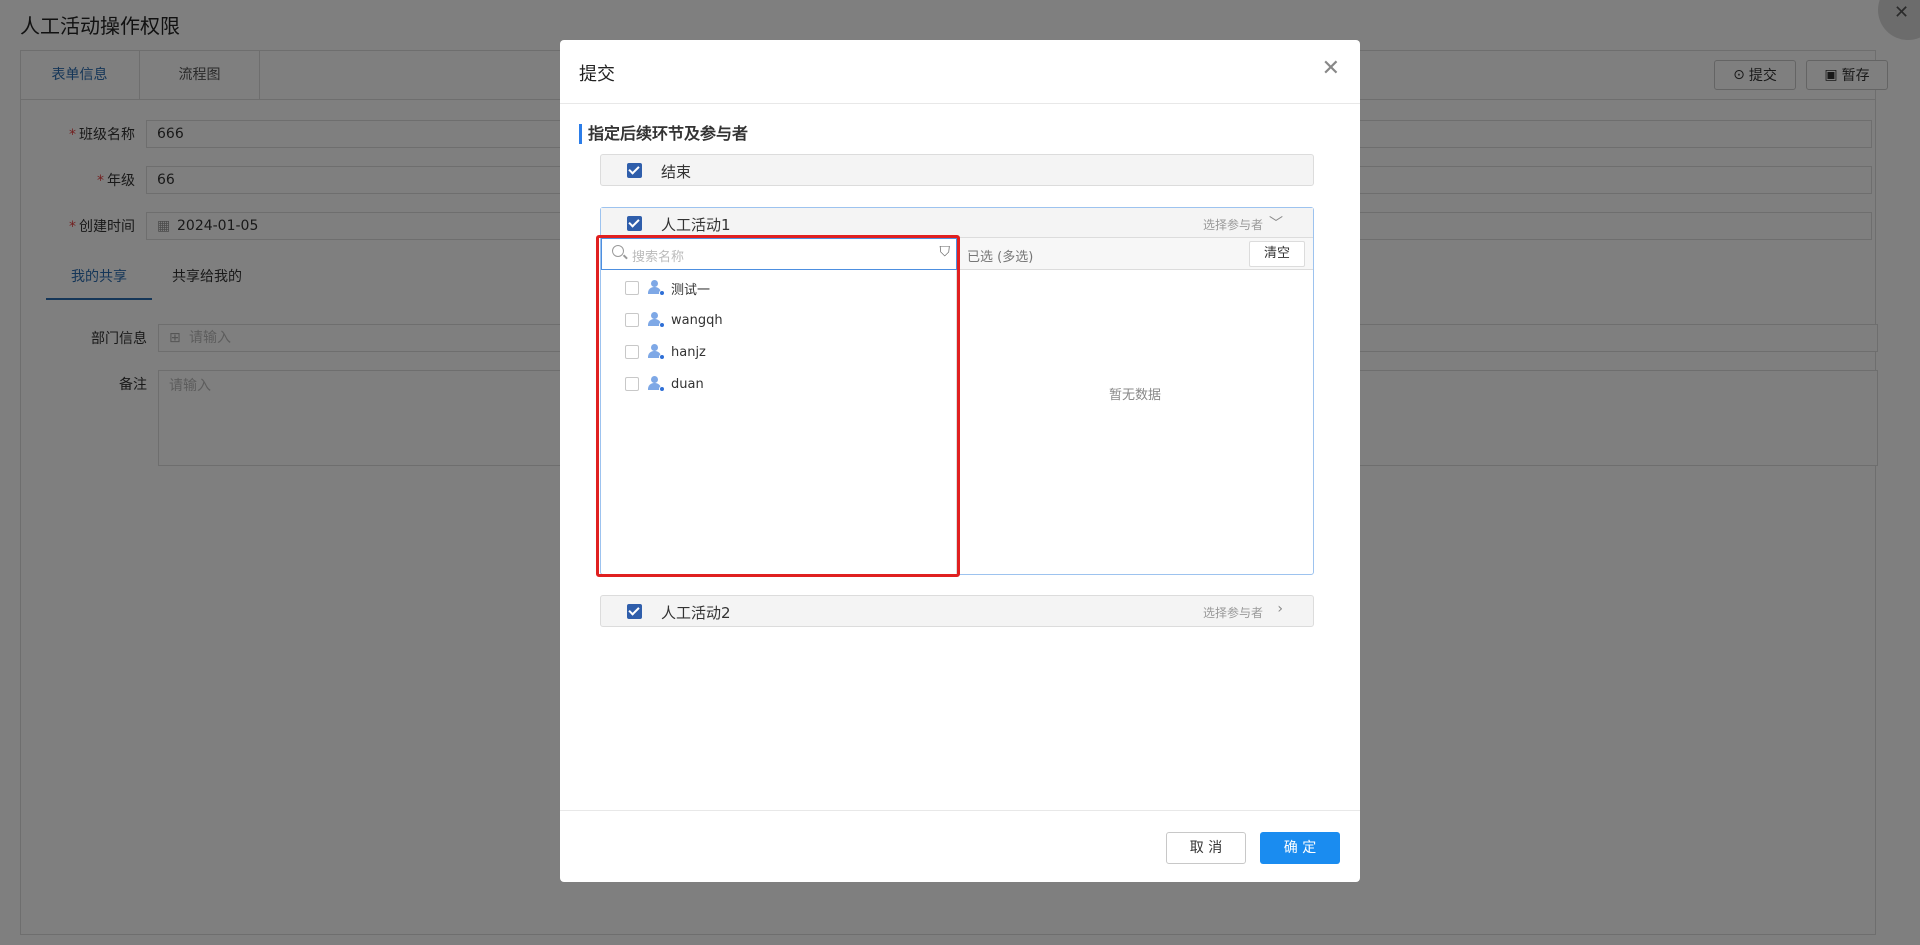 The height and width of the screenshot is (945, 1920). What do you see at coordinates (663, 134) in the screenshot?
I see `section-title: 指定后续环节及参与者` at bounding box center [663, 134].